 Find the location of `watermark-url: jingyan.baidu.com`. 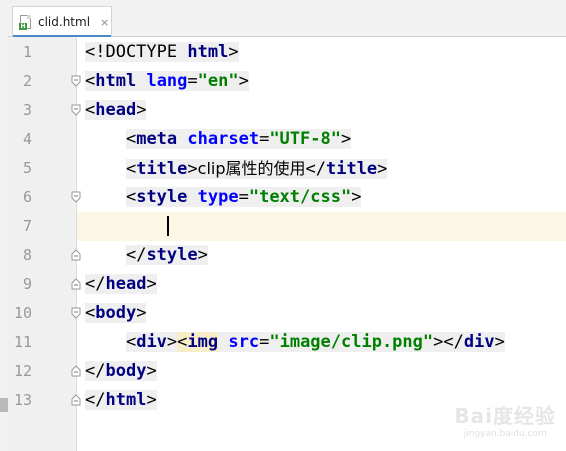

watermark-url: jingyan.baidu.com is located at coordinates (505, 434).